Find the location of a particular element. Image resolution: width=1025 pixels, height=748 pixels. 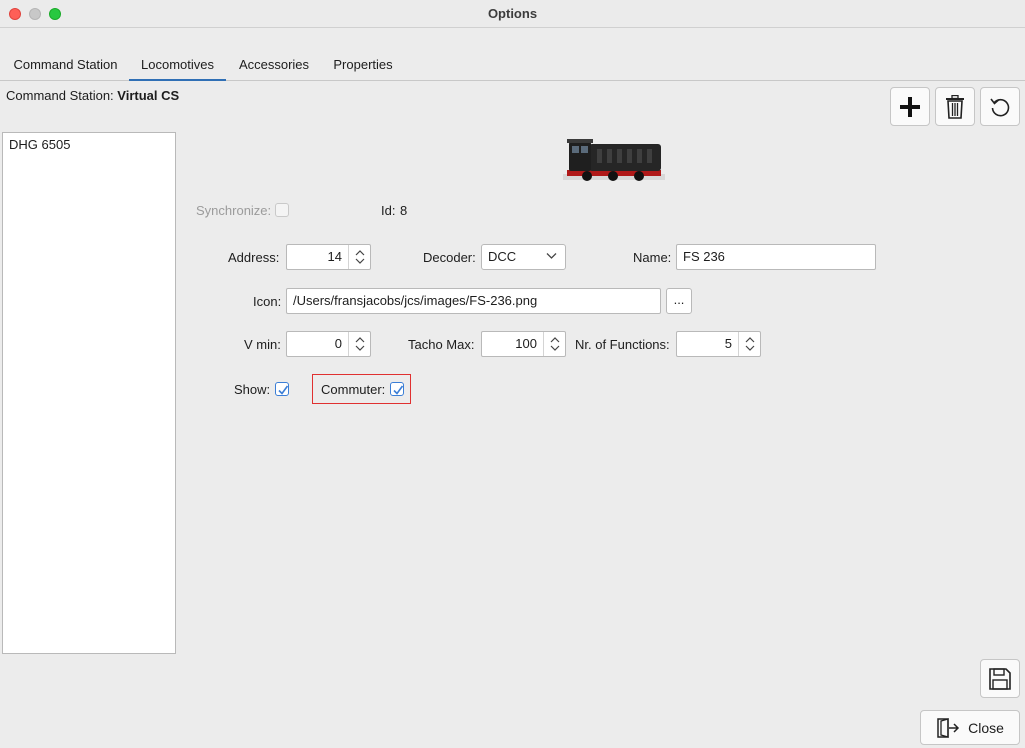

tab-locomotives: Locomotives is located at coordinates (177, 66).